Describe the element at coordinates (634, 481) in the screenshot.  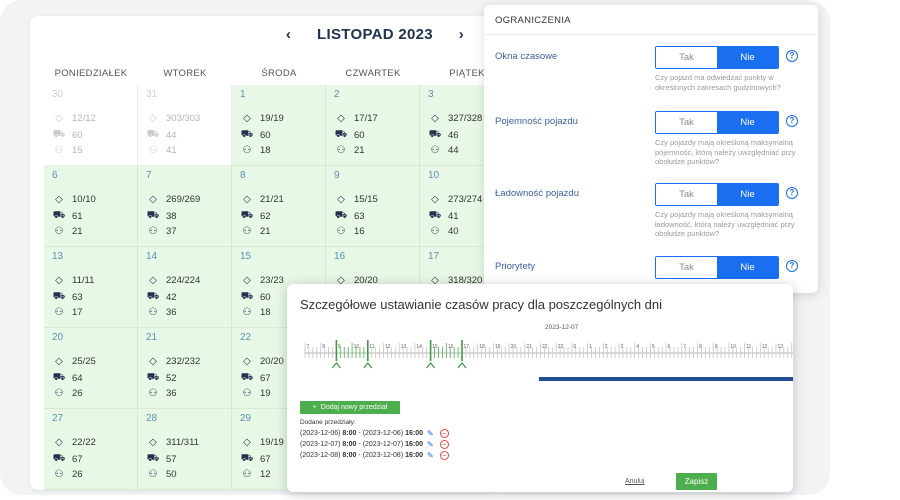
I see `cancel-button: Anuluj` at that location.